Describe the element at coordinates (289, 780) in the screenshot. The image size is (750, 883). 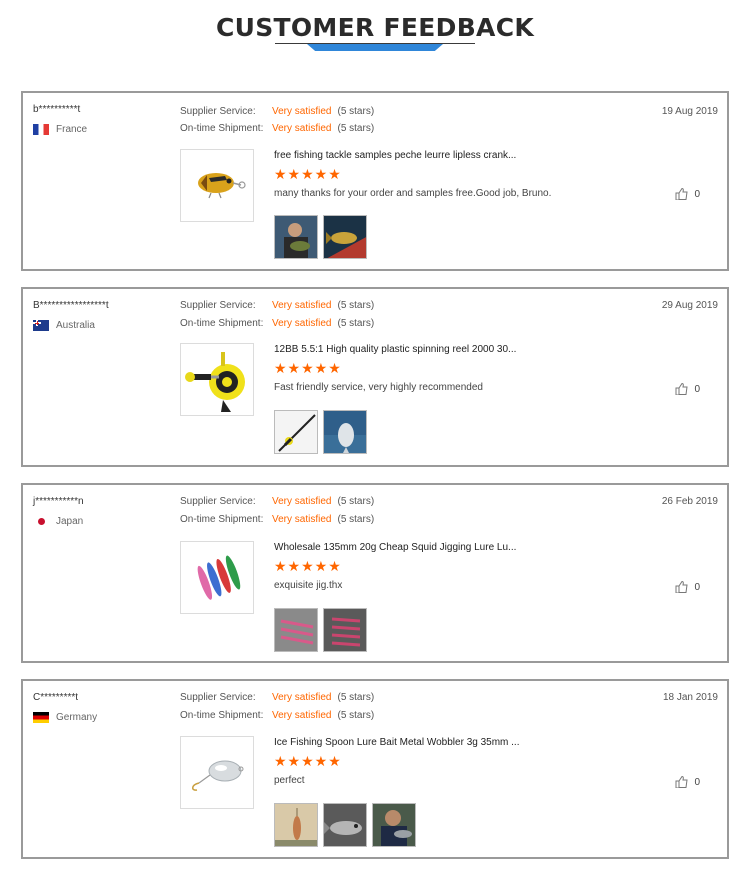
I see `review-comment: perfect` at that location.